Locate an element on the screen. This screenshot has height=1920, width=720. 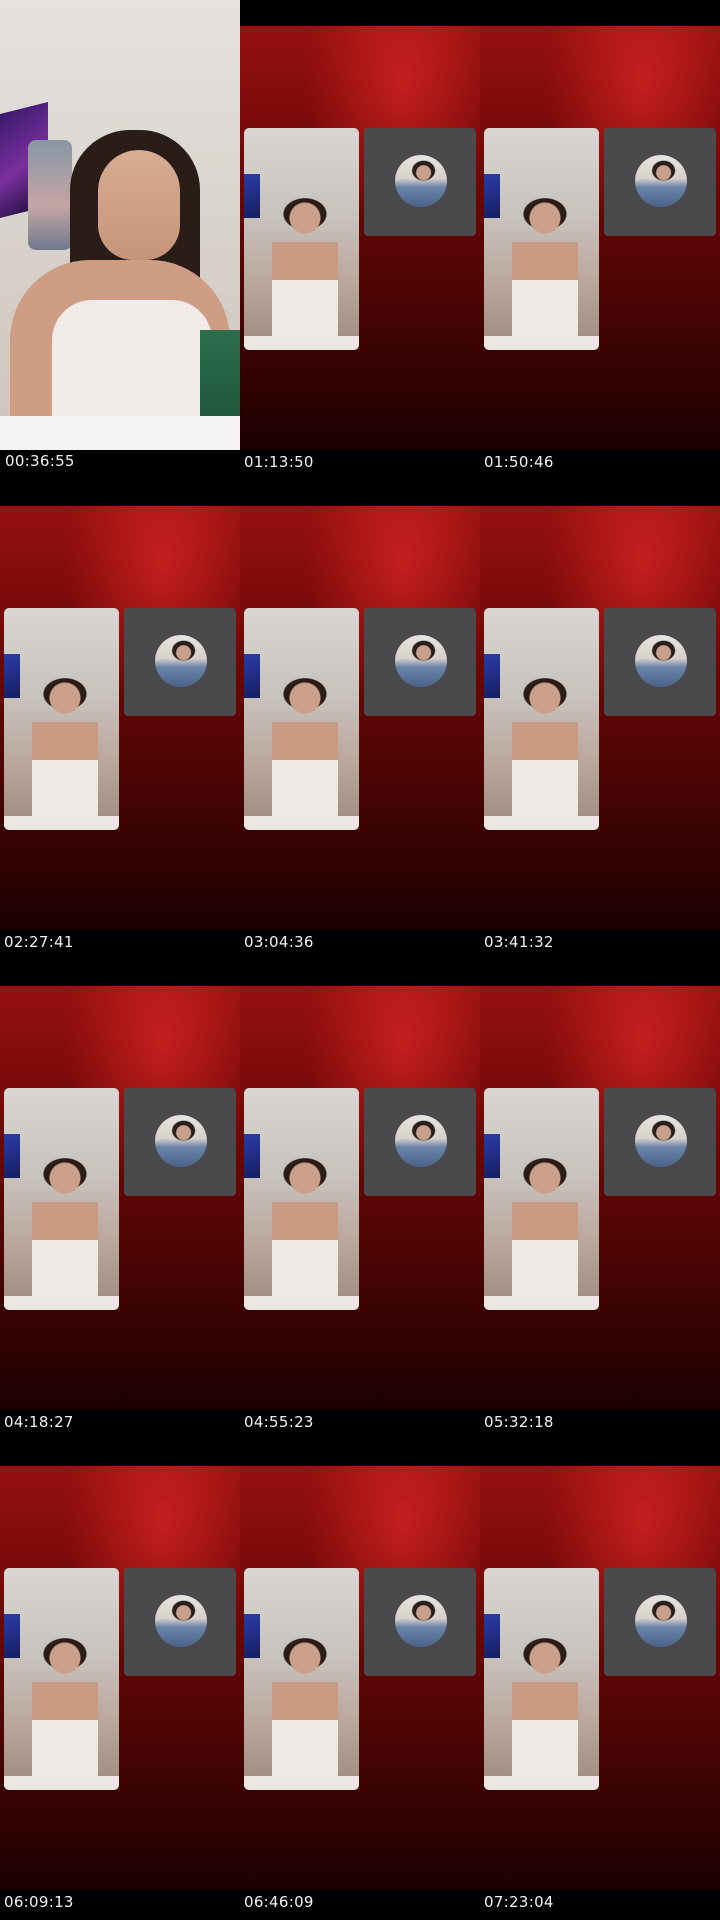
thumbnail-tile: 06:09:13 is located at coordinates (120, 1680).